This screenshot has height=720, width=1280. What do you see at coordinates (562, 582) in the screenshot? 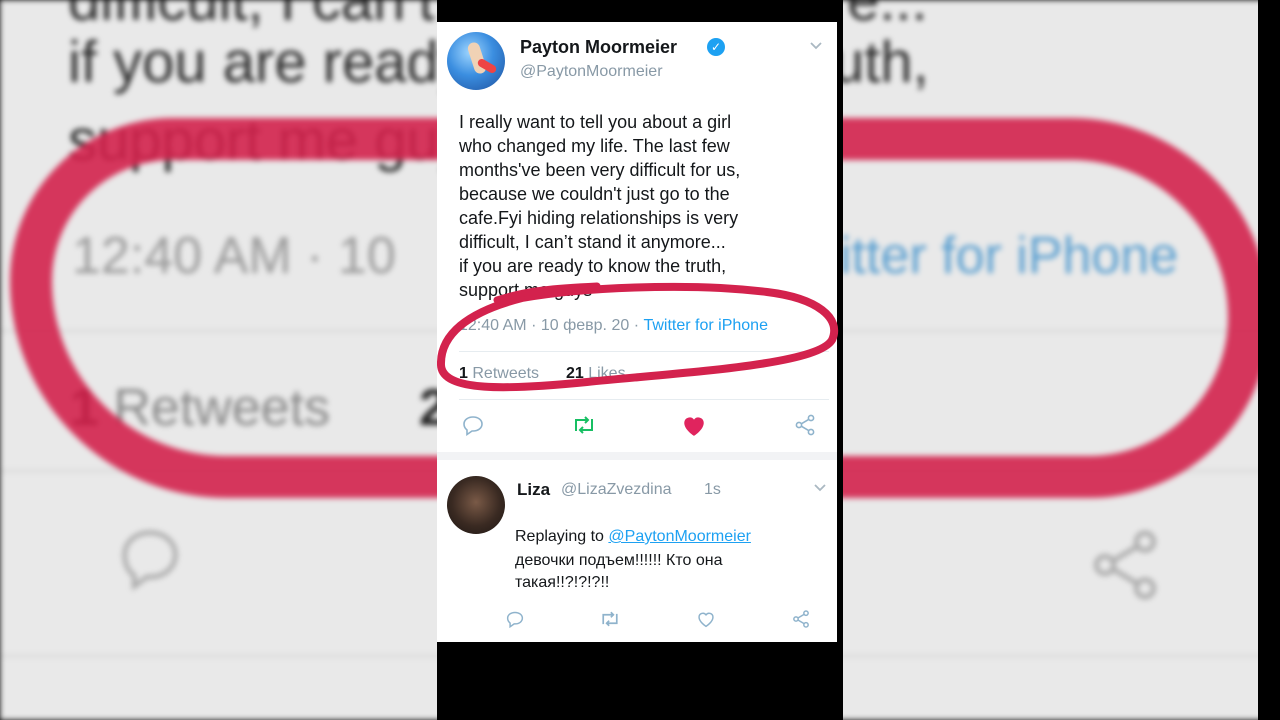
I see `reply-text-line: такая!!?!?!?!!` at bounding box center [562, 582].